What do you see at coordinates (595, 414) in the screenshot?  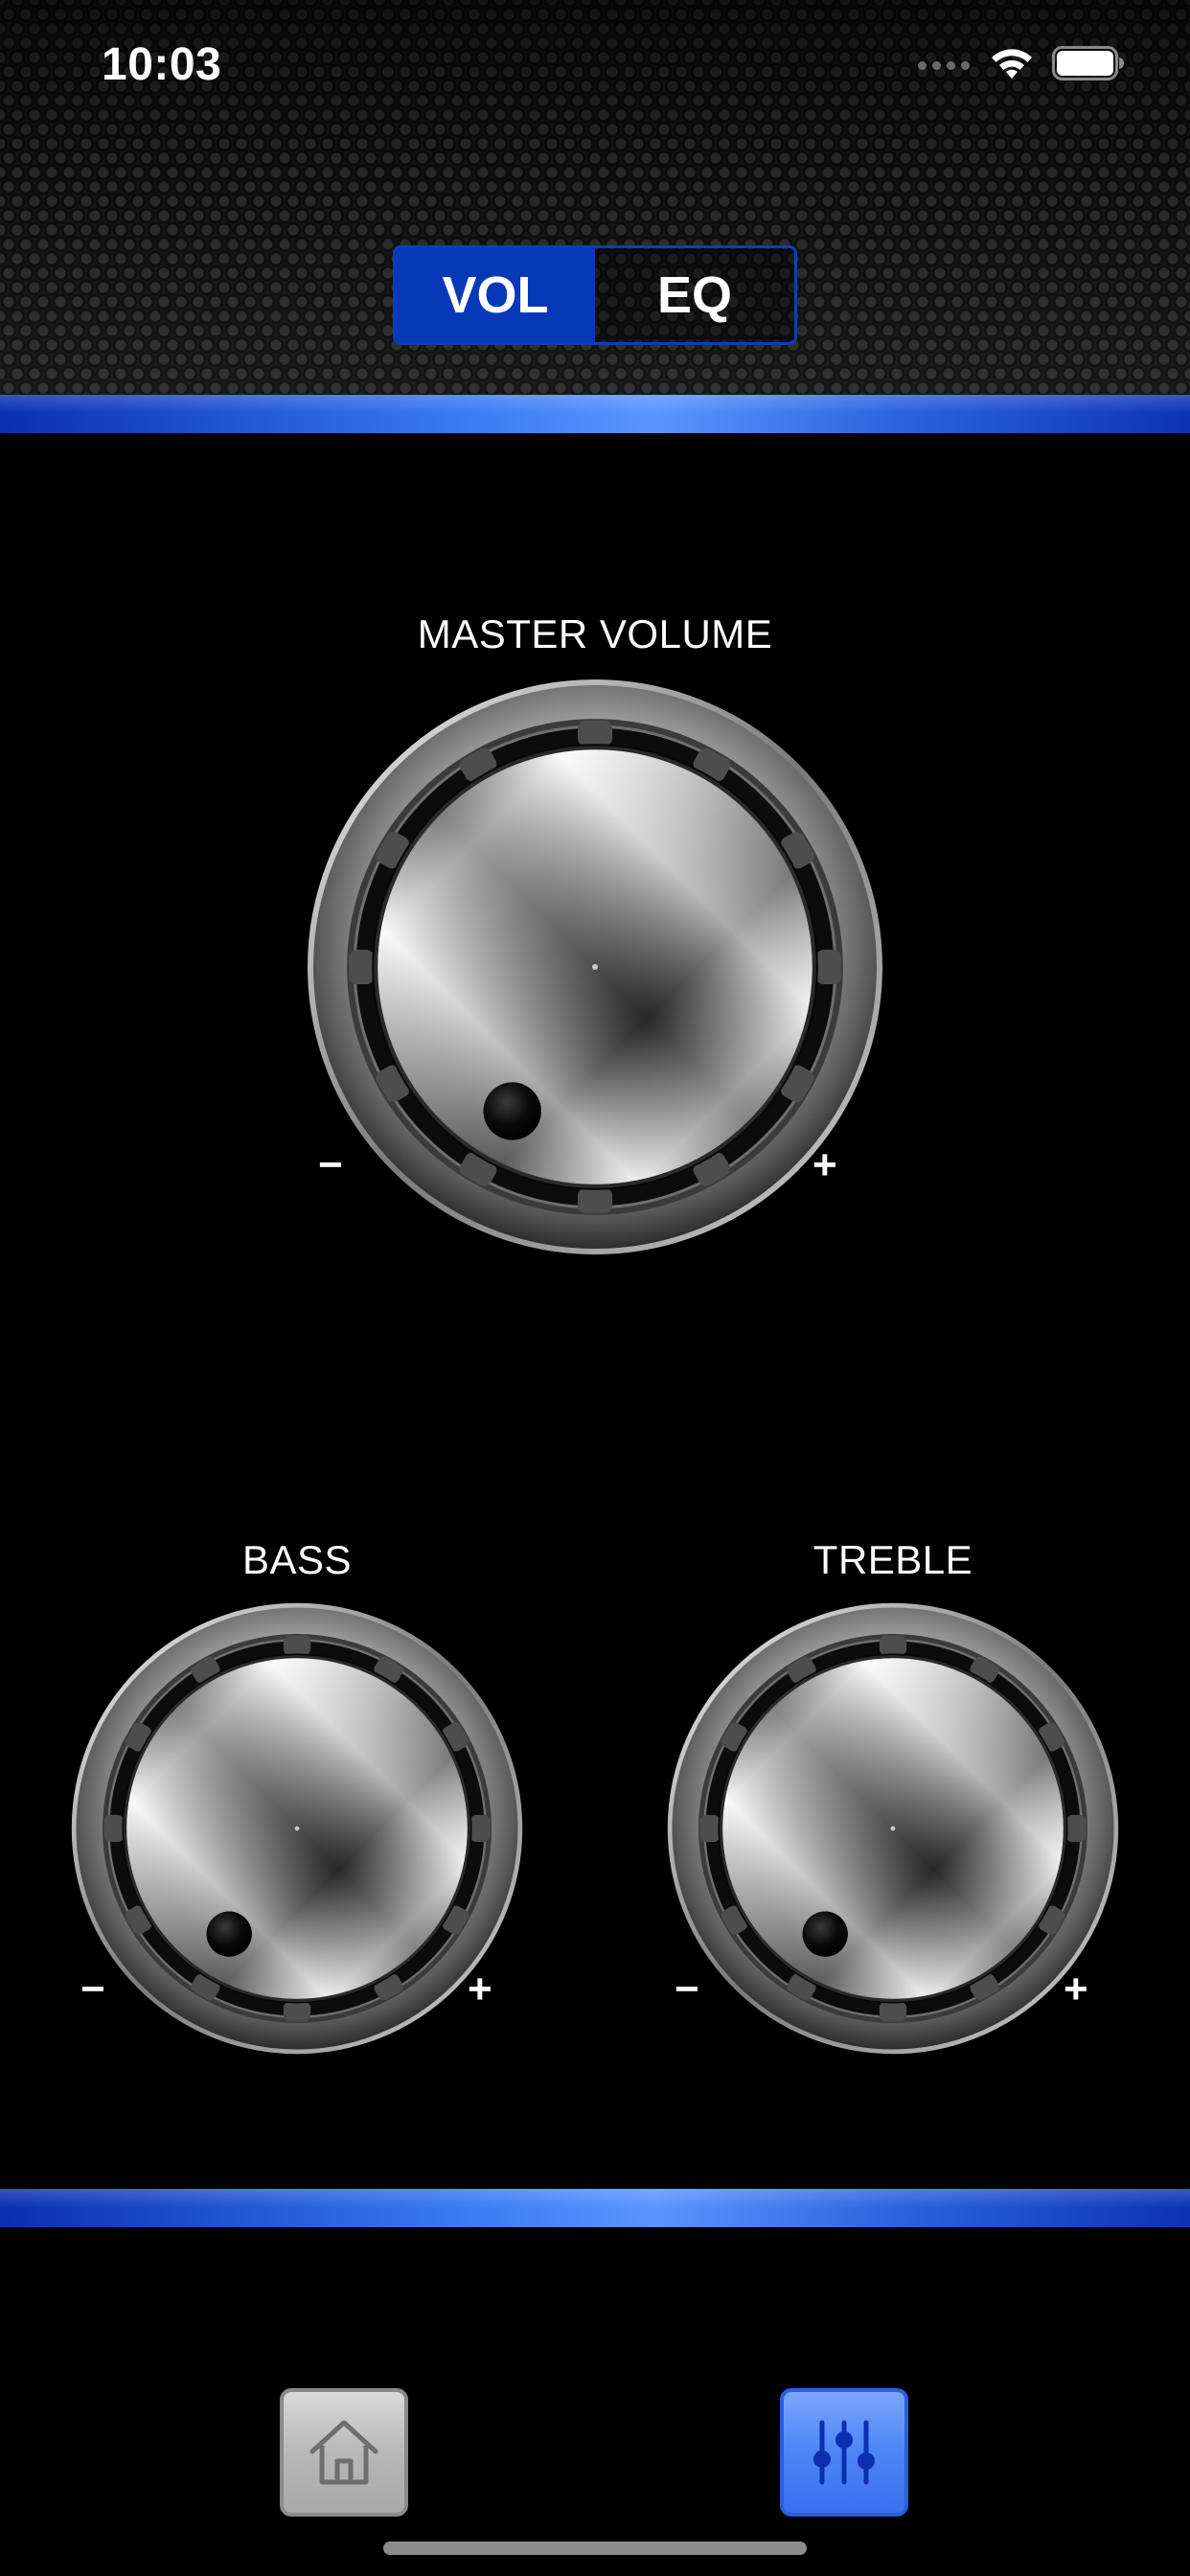 I see `top-blue-divider` at bounding box center [595, 414].